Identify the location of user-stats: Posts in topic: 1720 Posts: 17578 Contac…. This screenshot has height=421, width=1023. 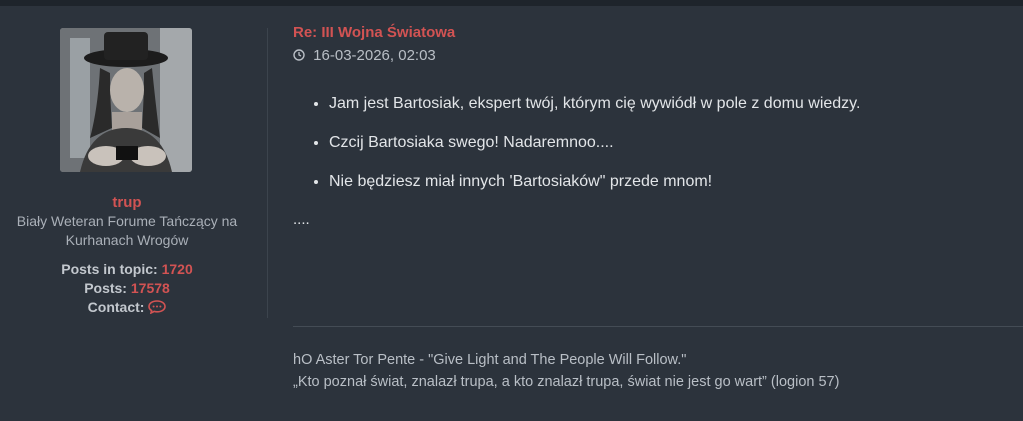
(127, 288).